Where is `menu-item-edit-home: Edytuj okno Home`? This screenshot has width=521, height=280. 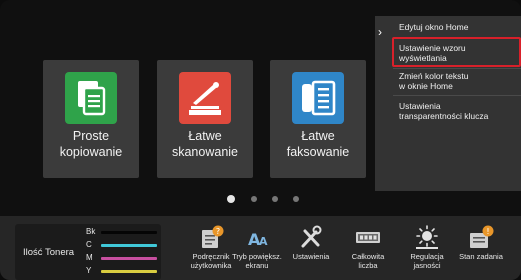 menu-item-edit-home: Edytuj okno Home is located at coordinates (433, 27).